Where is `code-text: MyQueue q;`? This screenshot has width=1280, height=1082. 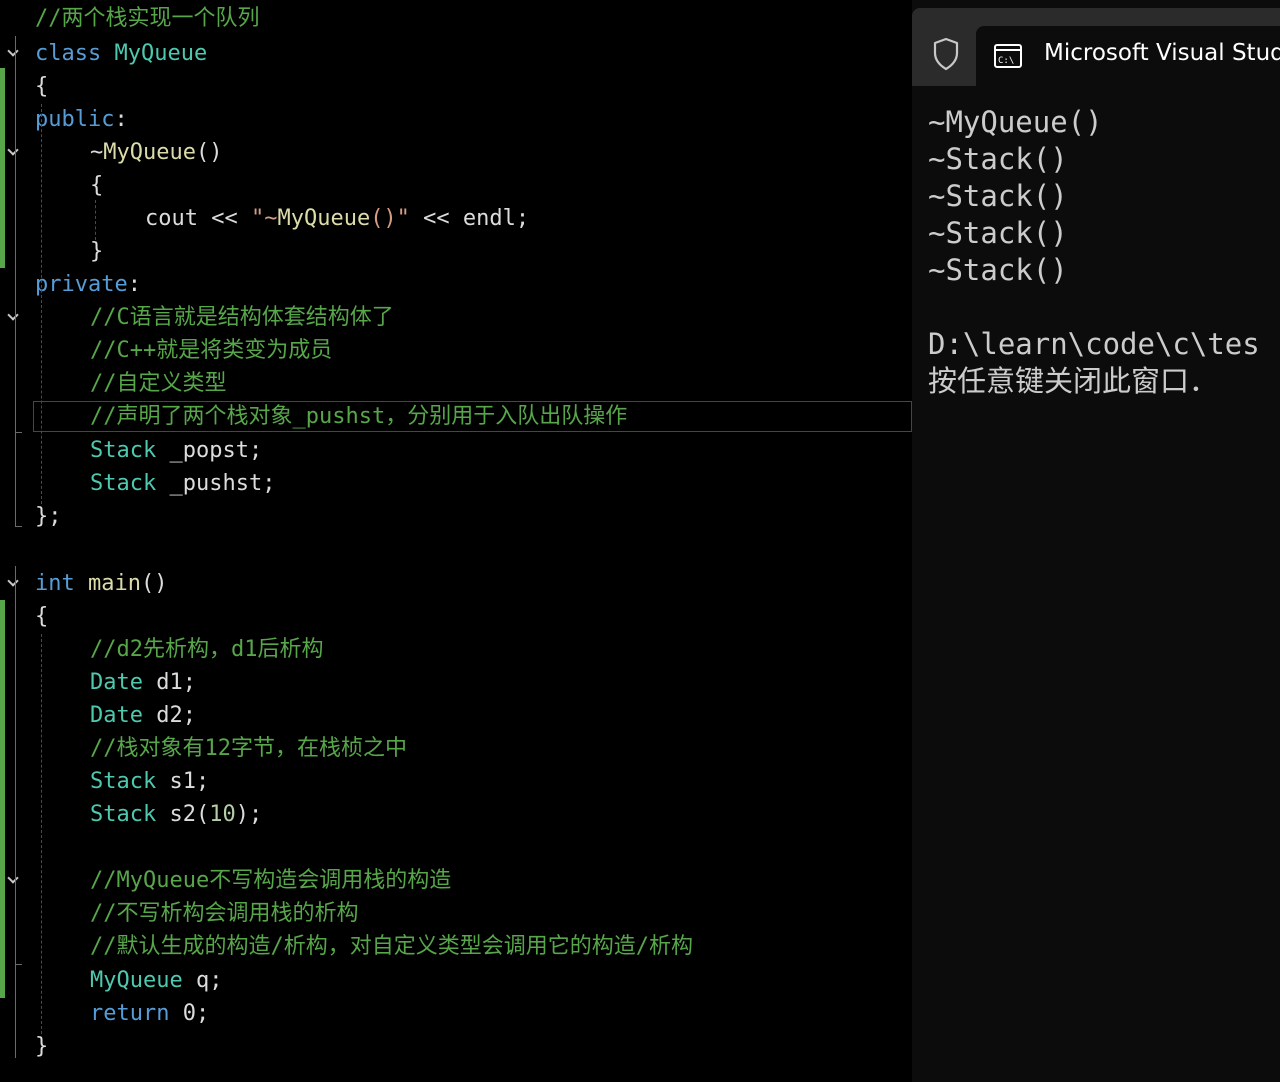
code-text: MyQueue q; is located at coordinates (156, 980).